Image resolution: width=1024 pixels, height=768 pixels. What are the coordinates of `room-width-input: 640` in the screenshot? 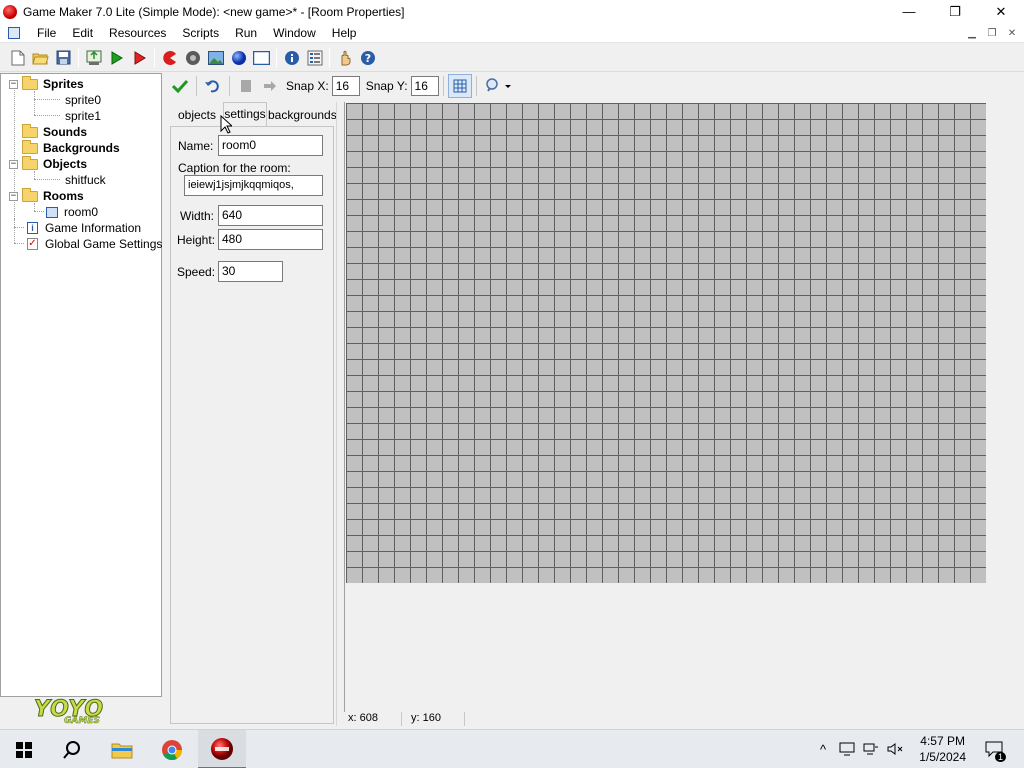 It's located at (270, 215).